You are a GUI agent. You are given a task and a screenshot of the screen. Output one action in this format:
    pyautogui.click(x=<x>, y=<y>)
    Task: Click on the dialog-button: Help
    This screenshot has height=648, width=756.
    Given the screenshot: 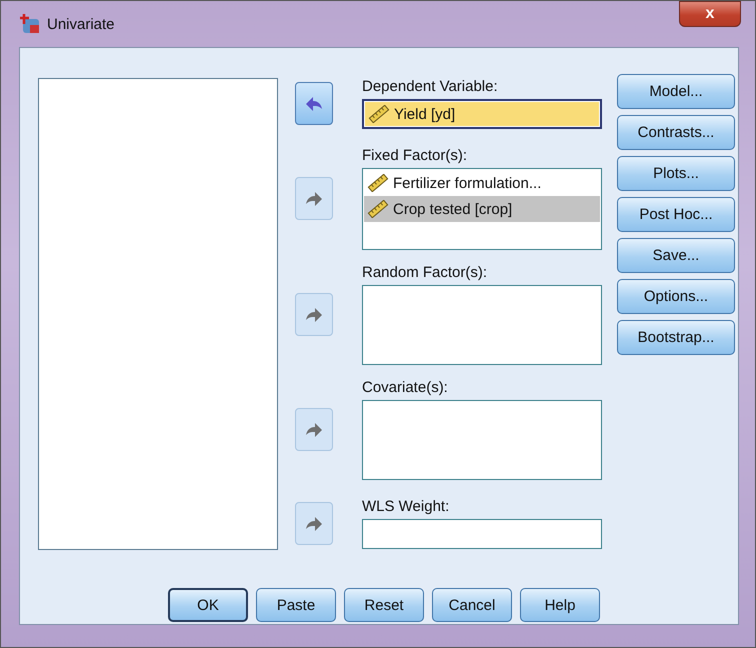 What is the action you would take?
    pyautogui.click(x=560, y=605)
    